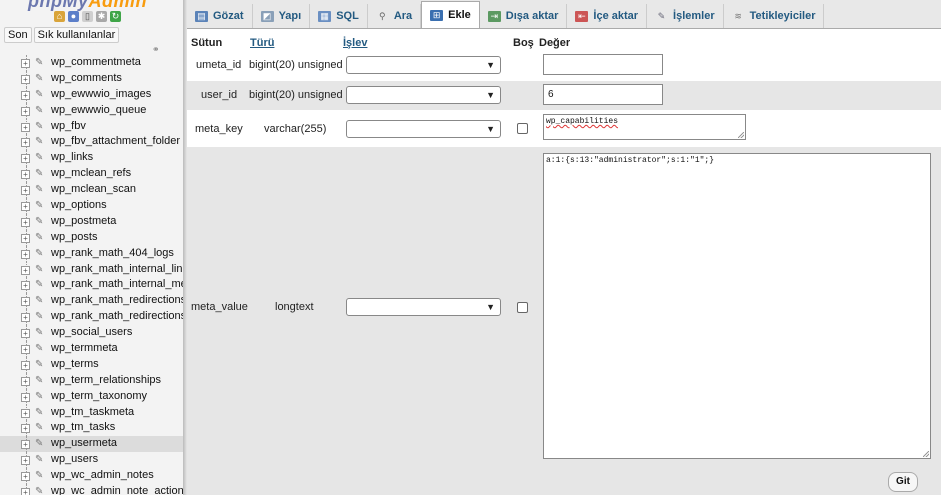 Image resolution: width=941 pixels, height=495 pixels. I want to click on table-name: wp_tm_tasks, so click(83, 427).